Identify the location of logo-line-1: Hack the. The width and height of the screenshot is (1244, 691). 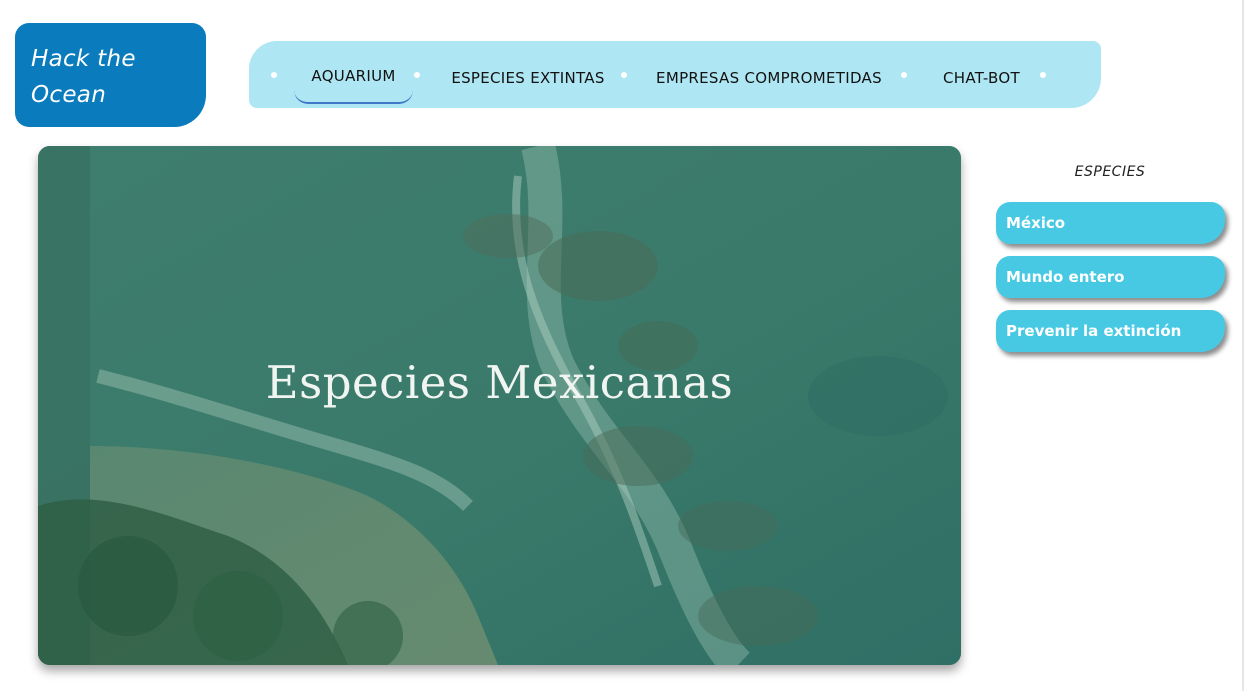
(83, 59).